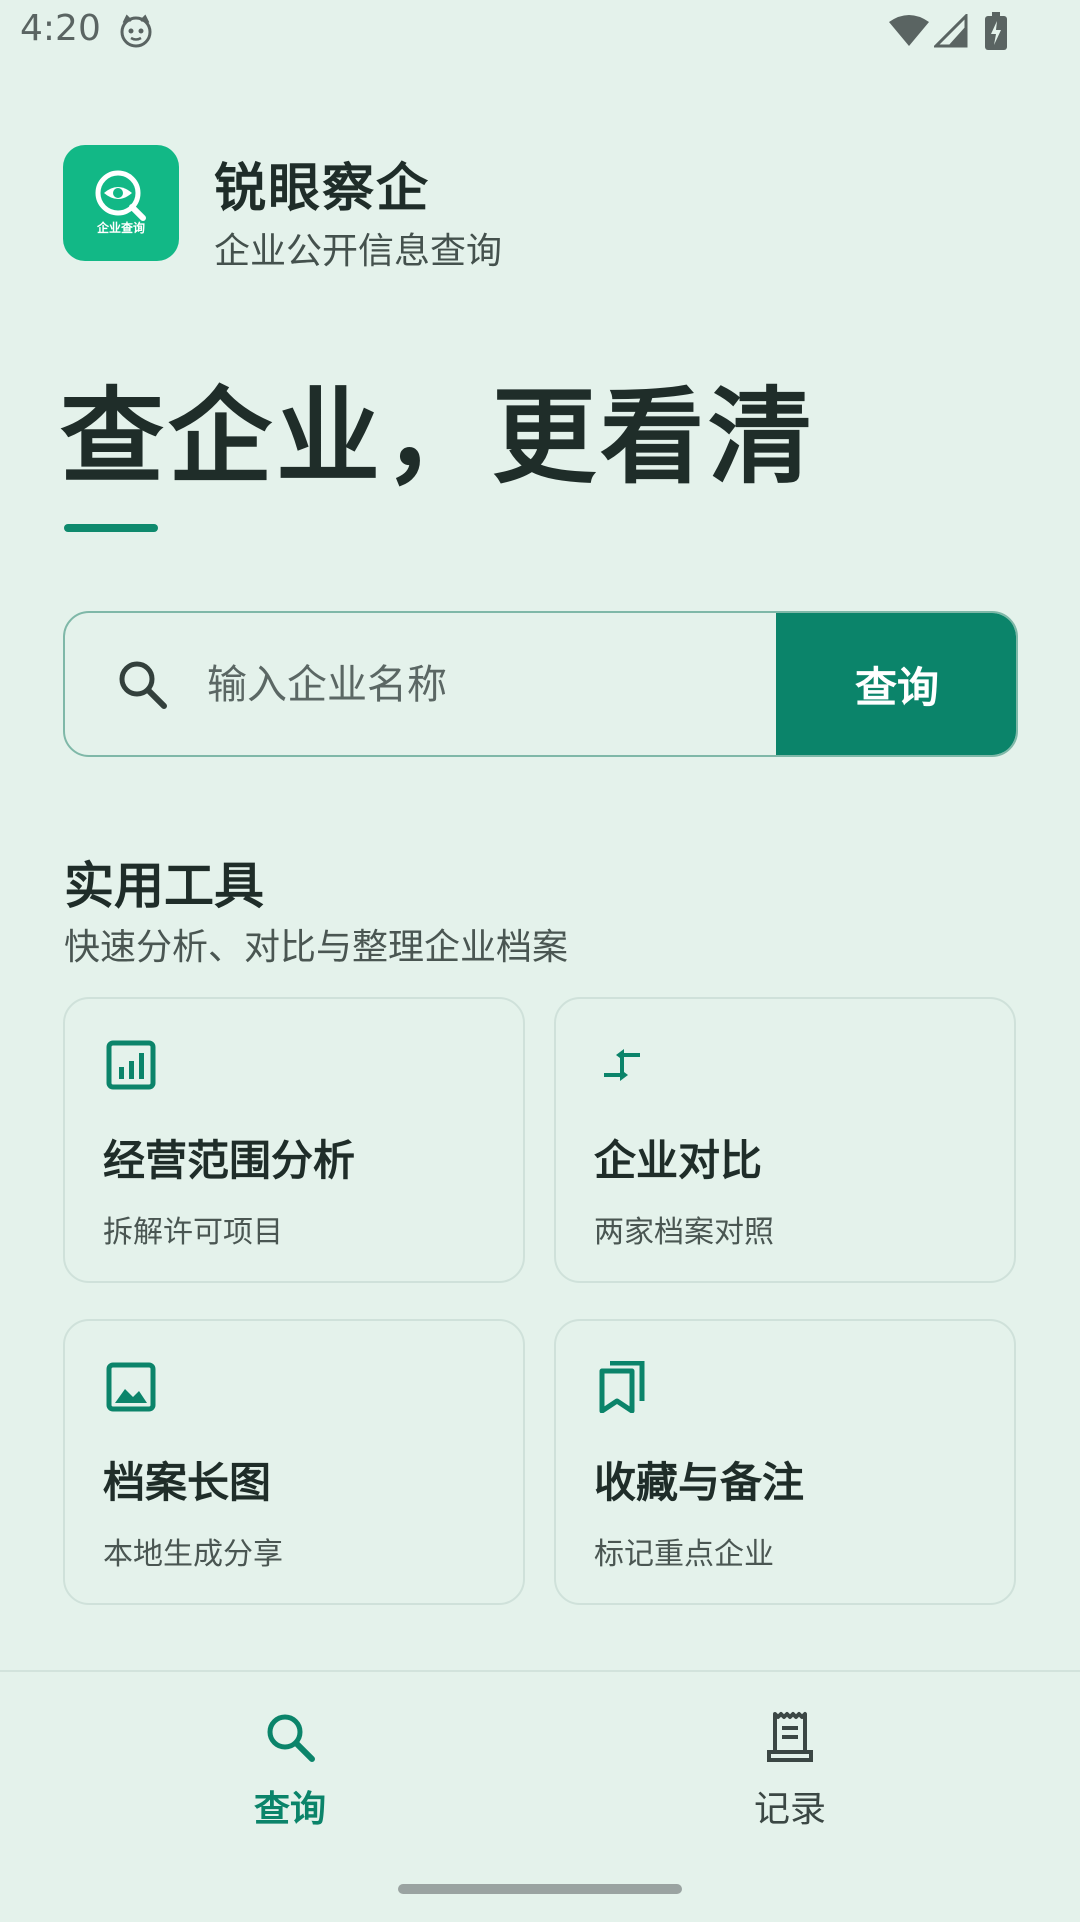 The image size is (1080, 1922). What do you see at coordinates (294, 1462) in the screenshot?
I see `tool-card-profile-image: 档案长图 本地生成分享` at bounding box center [294, 1462].